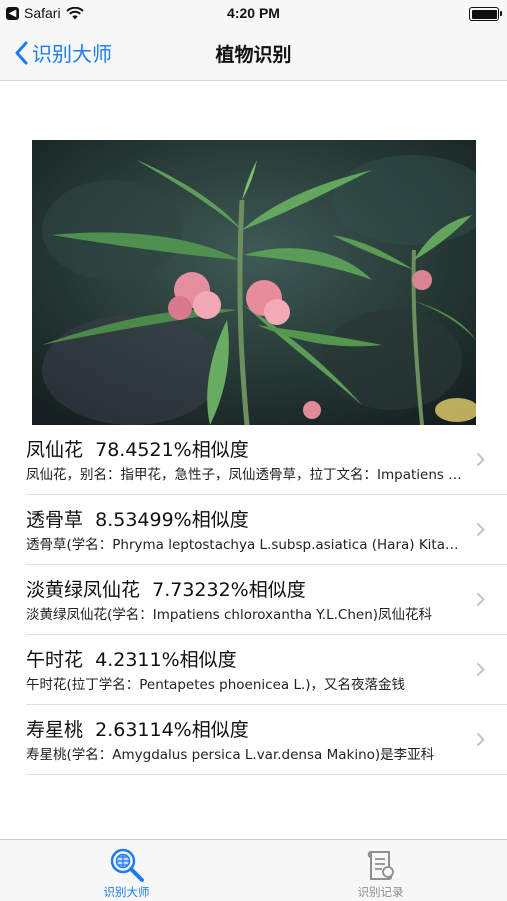 This screenshot has width=507, height=901. I want to click on result-score: 8.53499%相似度, so click(172, 520).